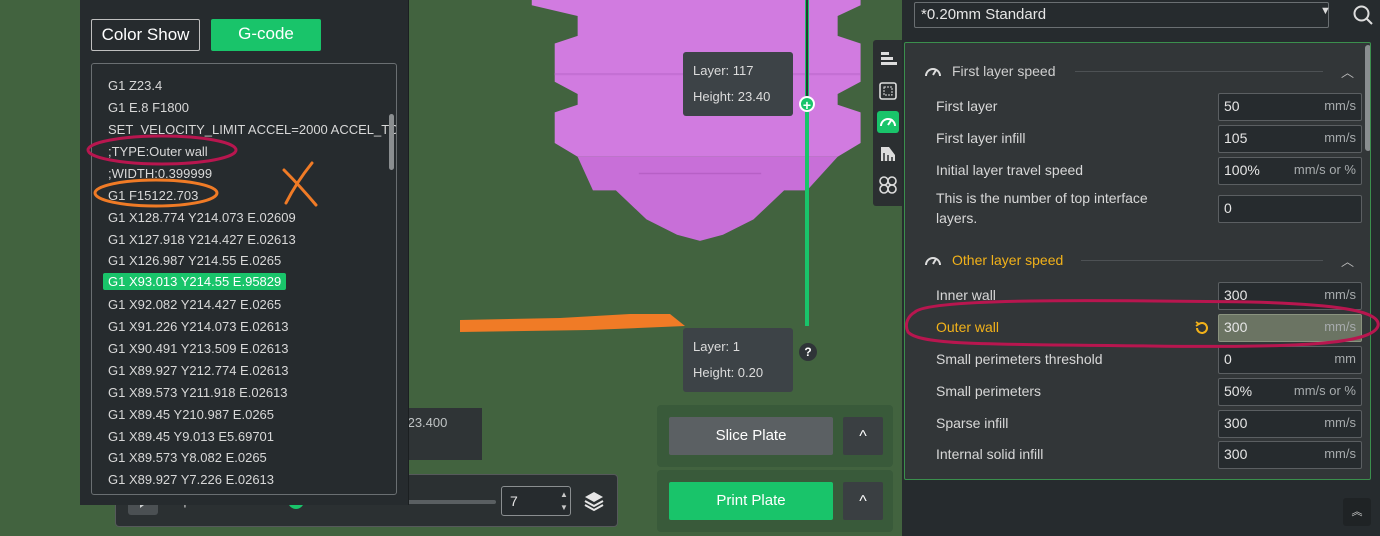  Describe the element at coordinates (738, 360) in the screenshot. I see `bottom-layer-label: Layer: 1 Height: 0.20` at that location.